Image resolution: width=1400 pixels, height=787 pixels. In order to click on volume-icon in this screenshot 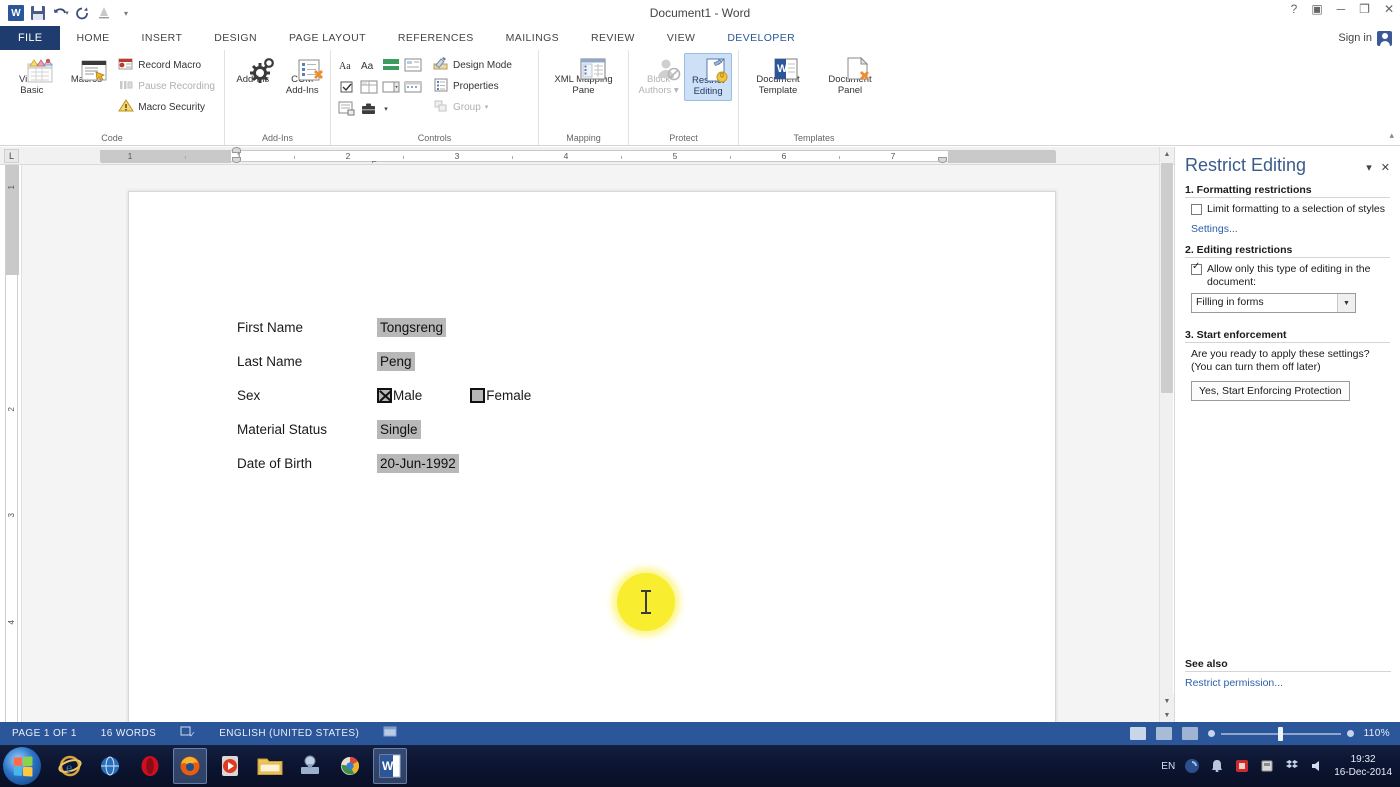, I will do `click(1317, 766)`.